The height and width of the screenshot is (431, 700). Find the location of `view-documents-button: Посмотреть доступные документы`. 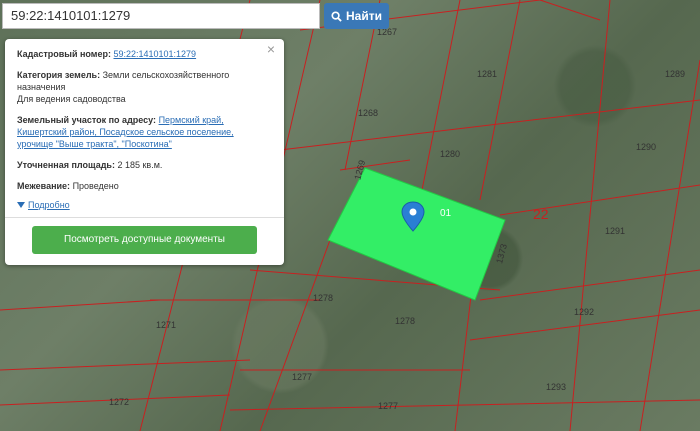

view-documents-button: Посмотреть доступные документы is located at coordinates (144, 240).